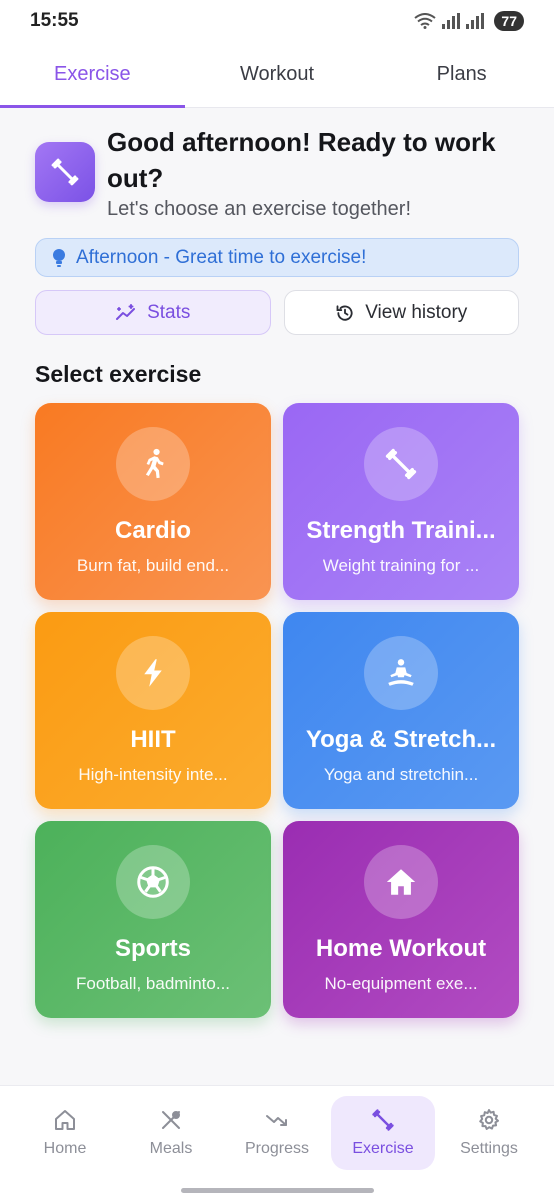 The width and height of the screenshot is (554, 1200). Describe the element at coordinates (65, 1133) in the screenshot. I see `nav-item-home: Home` at that location.